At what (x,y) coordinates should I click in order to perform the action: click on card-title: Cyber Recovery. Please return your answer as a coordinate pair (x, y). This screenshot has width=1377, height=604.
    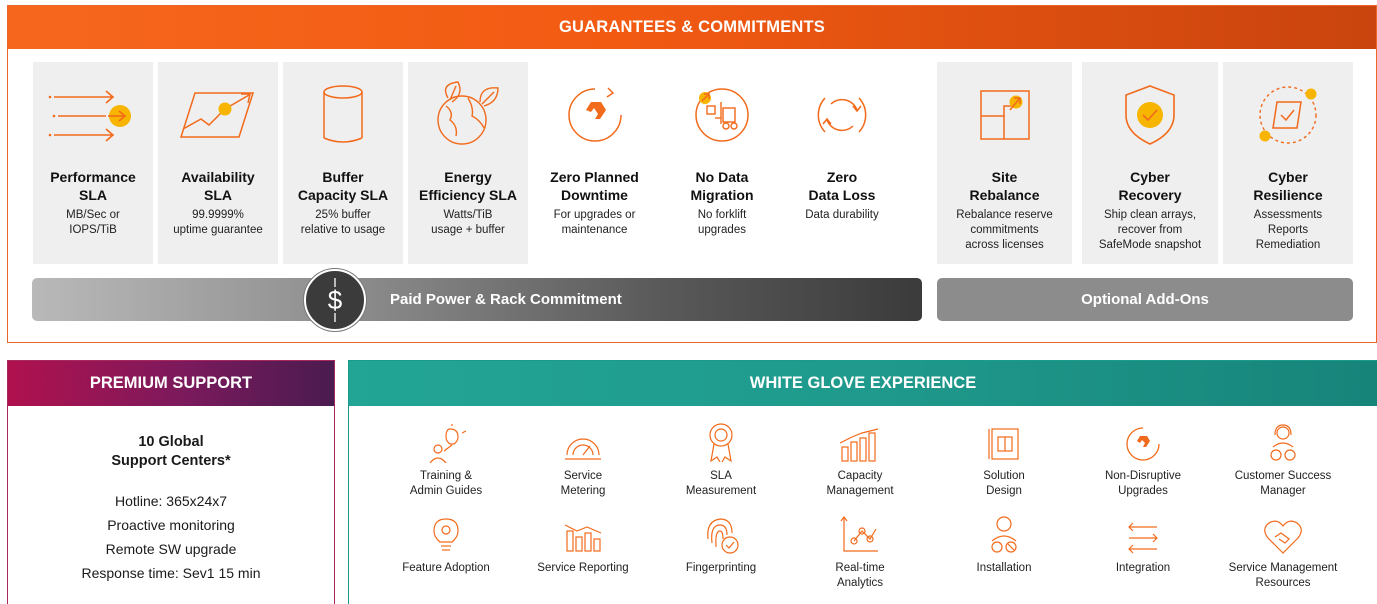
    Looking at the image, I should click on (1150, 186).